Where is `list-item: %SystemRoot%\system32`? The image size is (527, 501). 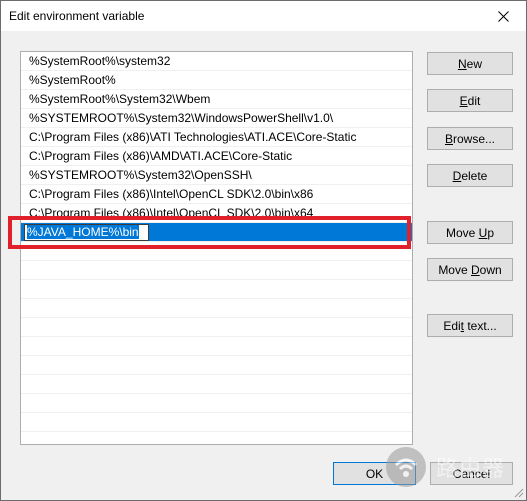
list-item: %SystemRoot%\system32 is located at coordinates (216, 61).